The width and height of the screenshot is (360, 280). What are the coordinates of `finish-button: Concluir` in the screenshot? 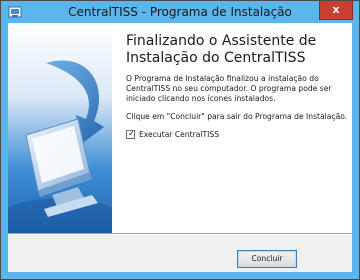 It's located at (267, 259).